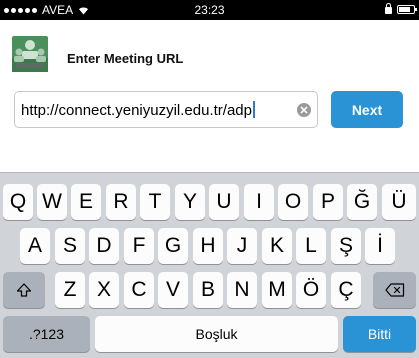  What do you see at coordinates (380, 246) in the screenshot?
I see `key-i-dotted: İ` at bounding box center [380, 246].